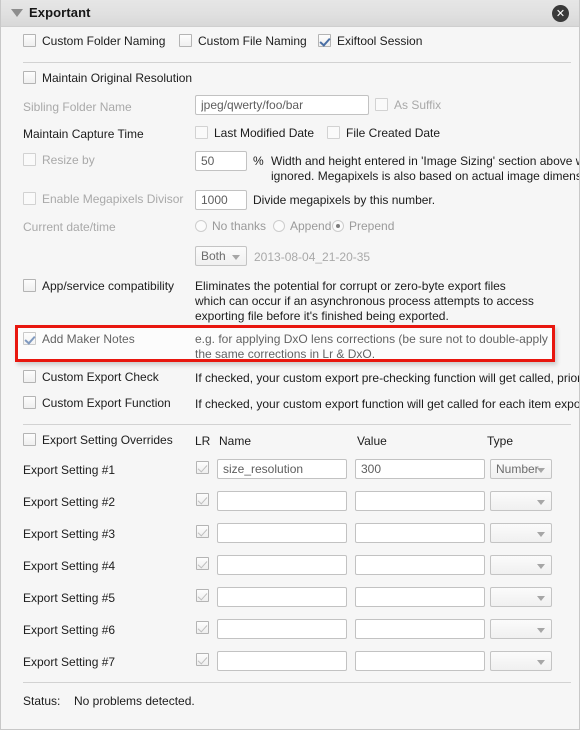  Describe the element at coordinates (69, 566) in the screenshot. I see `table-row-label: Export Setting #4` at that location.